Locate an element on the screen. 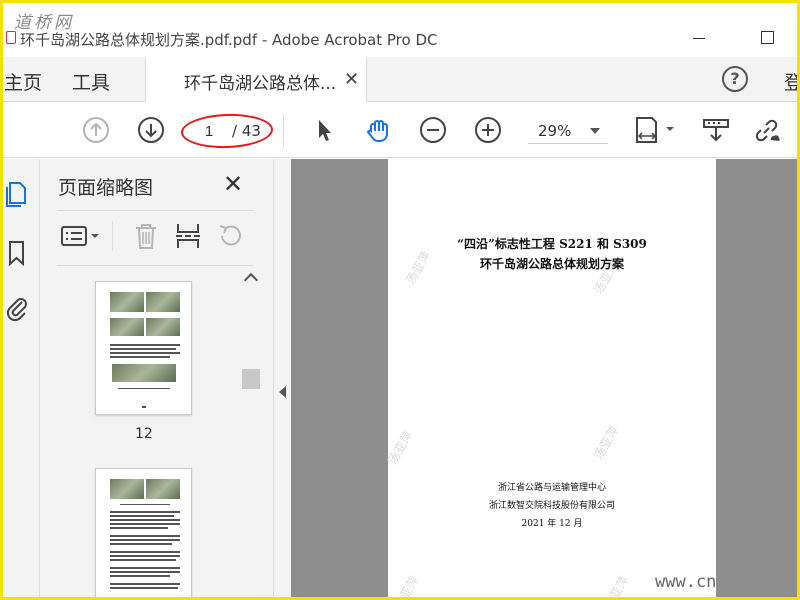 This screenshot has width=800, height=600. panel-title: 页面缩略图 is located at coordinates (106, 188).